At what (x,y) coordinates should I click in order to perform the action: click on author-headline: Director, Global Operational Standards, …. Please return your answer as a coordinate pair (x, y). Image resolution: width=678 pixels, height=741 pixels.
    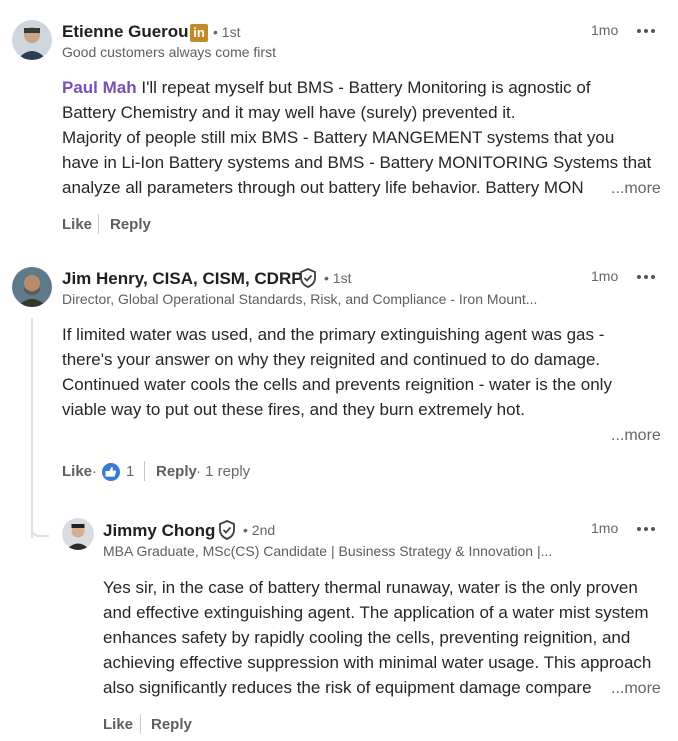
    Looking at the image, I should click on (300, 299).